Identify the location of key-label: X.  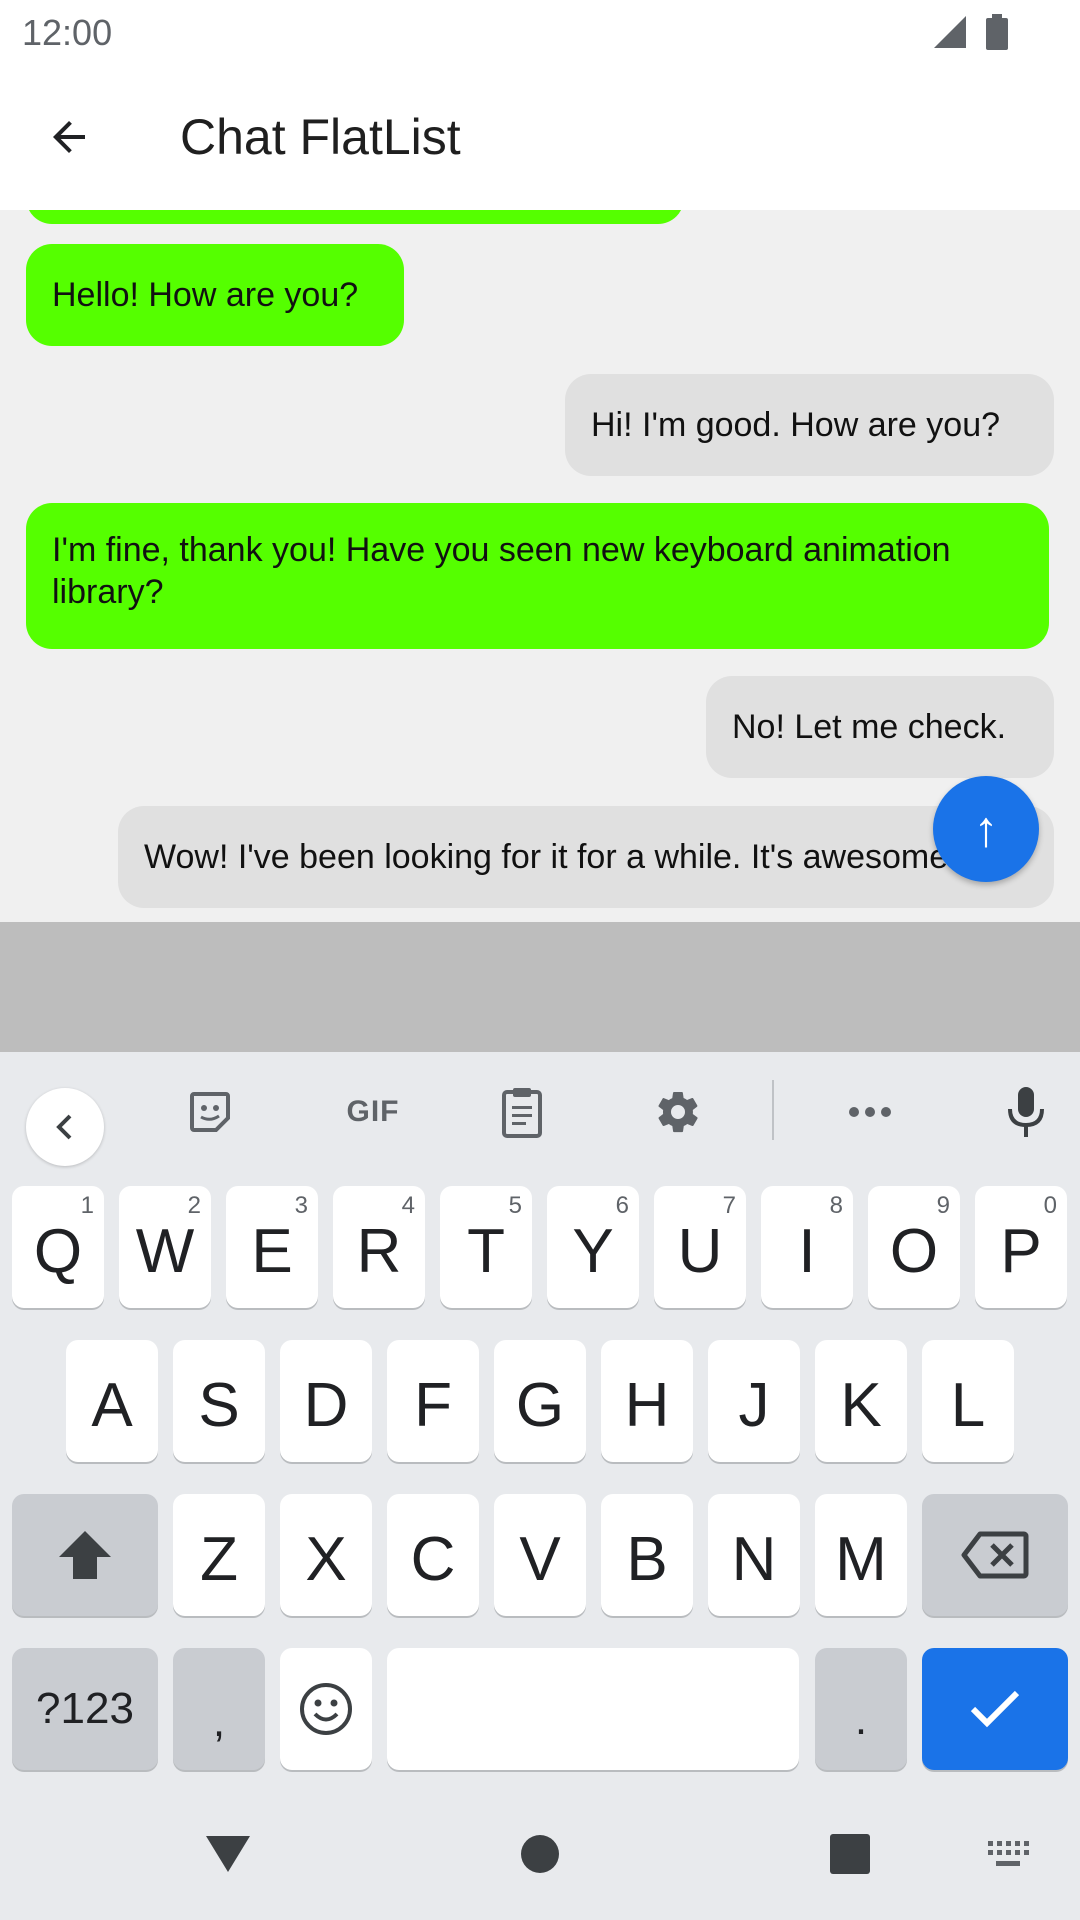
(326, 1559).